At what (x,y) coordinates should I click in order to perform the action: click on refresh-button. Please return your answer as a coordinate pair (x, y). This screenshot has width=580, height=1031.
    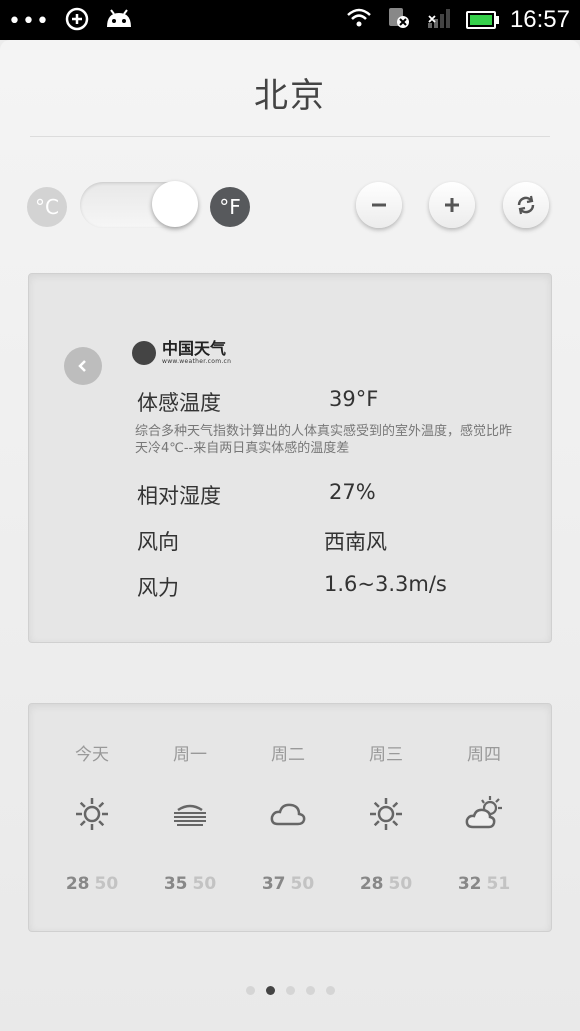
    Looking at the image, I should click on (526, 205).